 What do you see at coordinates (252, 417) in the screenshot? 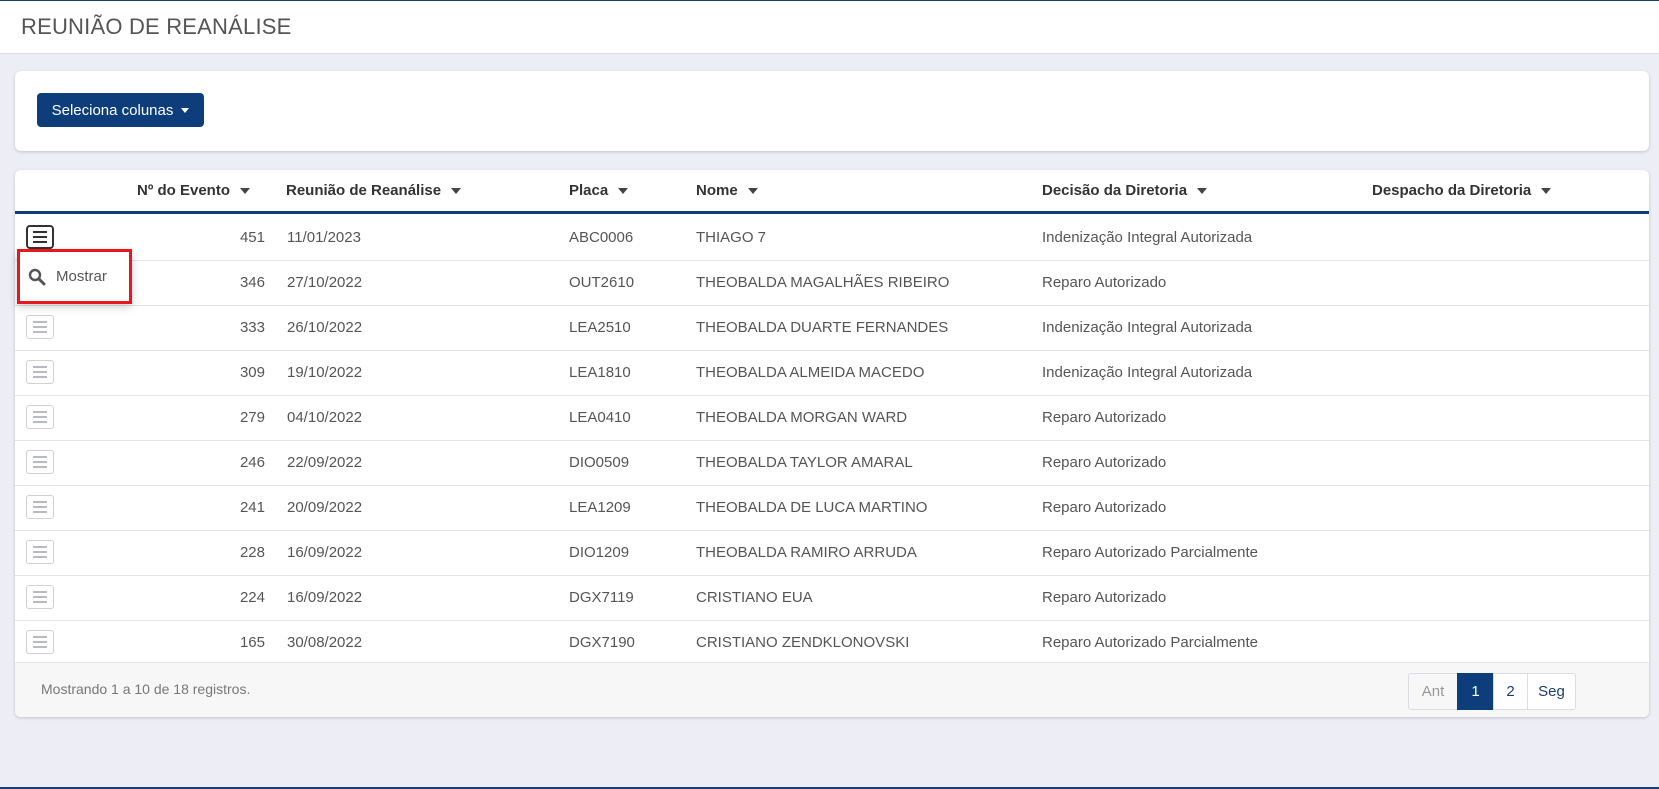
I see `cell-evento: 279` at bounding box center [252, 417].